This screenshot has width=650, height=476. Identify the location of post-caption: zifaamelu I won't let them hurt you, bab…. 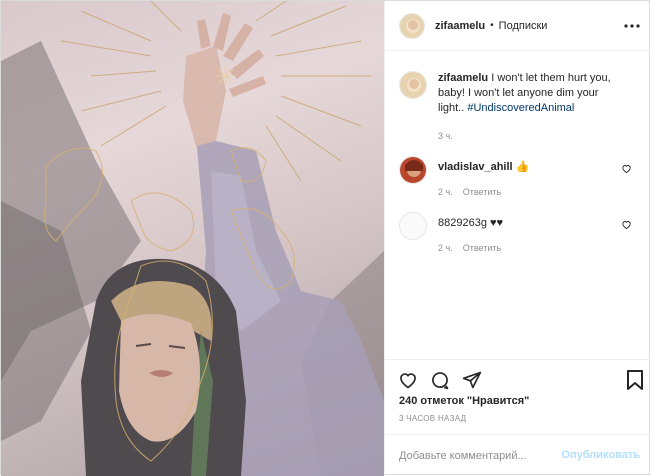
(518, 93).